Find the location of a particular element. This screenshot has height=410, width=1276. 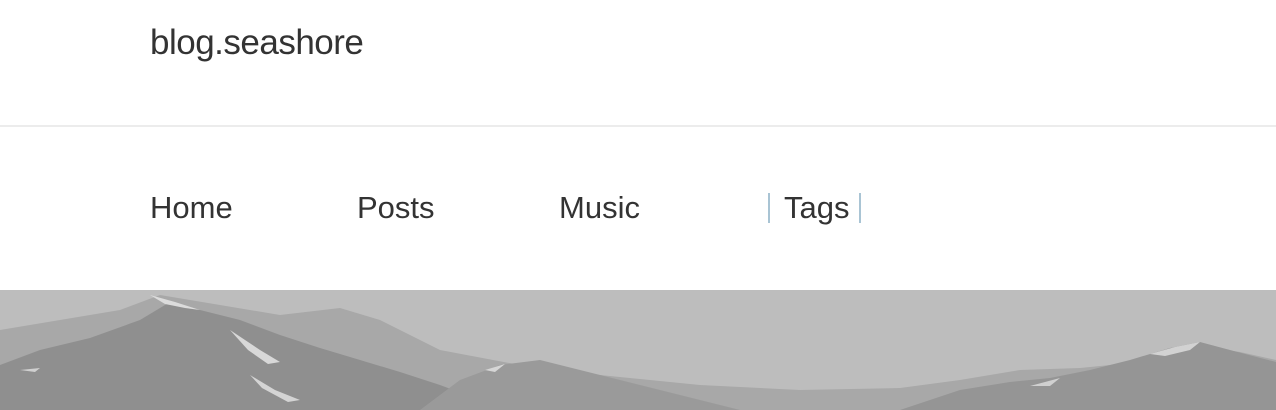

nav-item-tags: Tags is located at coordinates (815, 207).